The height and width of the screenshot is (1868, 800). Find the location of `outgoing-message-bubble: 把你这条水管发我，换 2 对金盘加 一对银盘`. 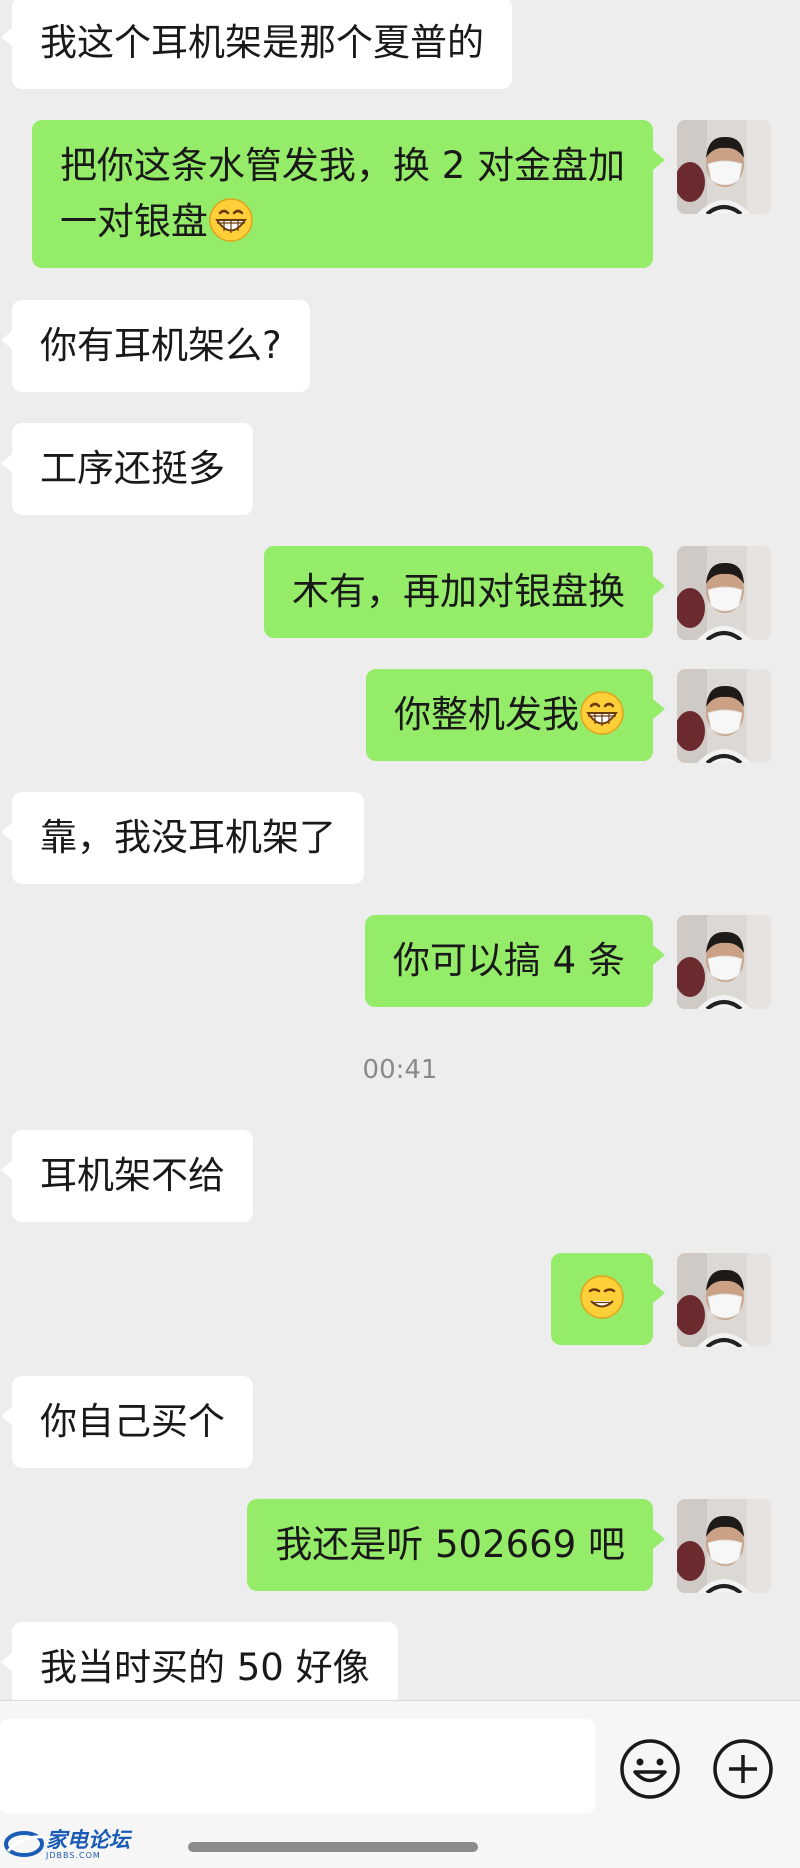

outgoing-message-bubble: 把你这条水管发我，换 2 对金盘加 一对银盘 is located at coordinates (348, 194).